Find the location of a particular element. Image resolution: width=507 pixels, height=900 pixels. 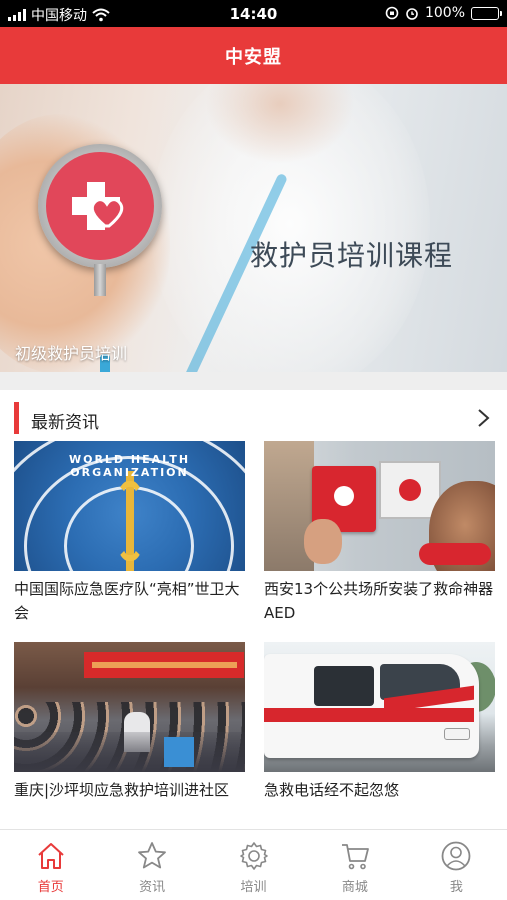

battery-icon is located at coordinates (486, 13).